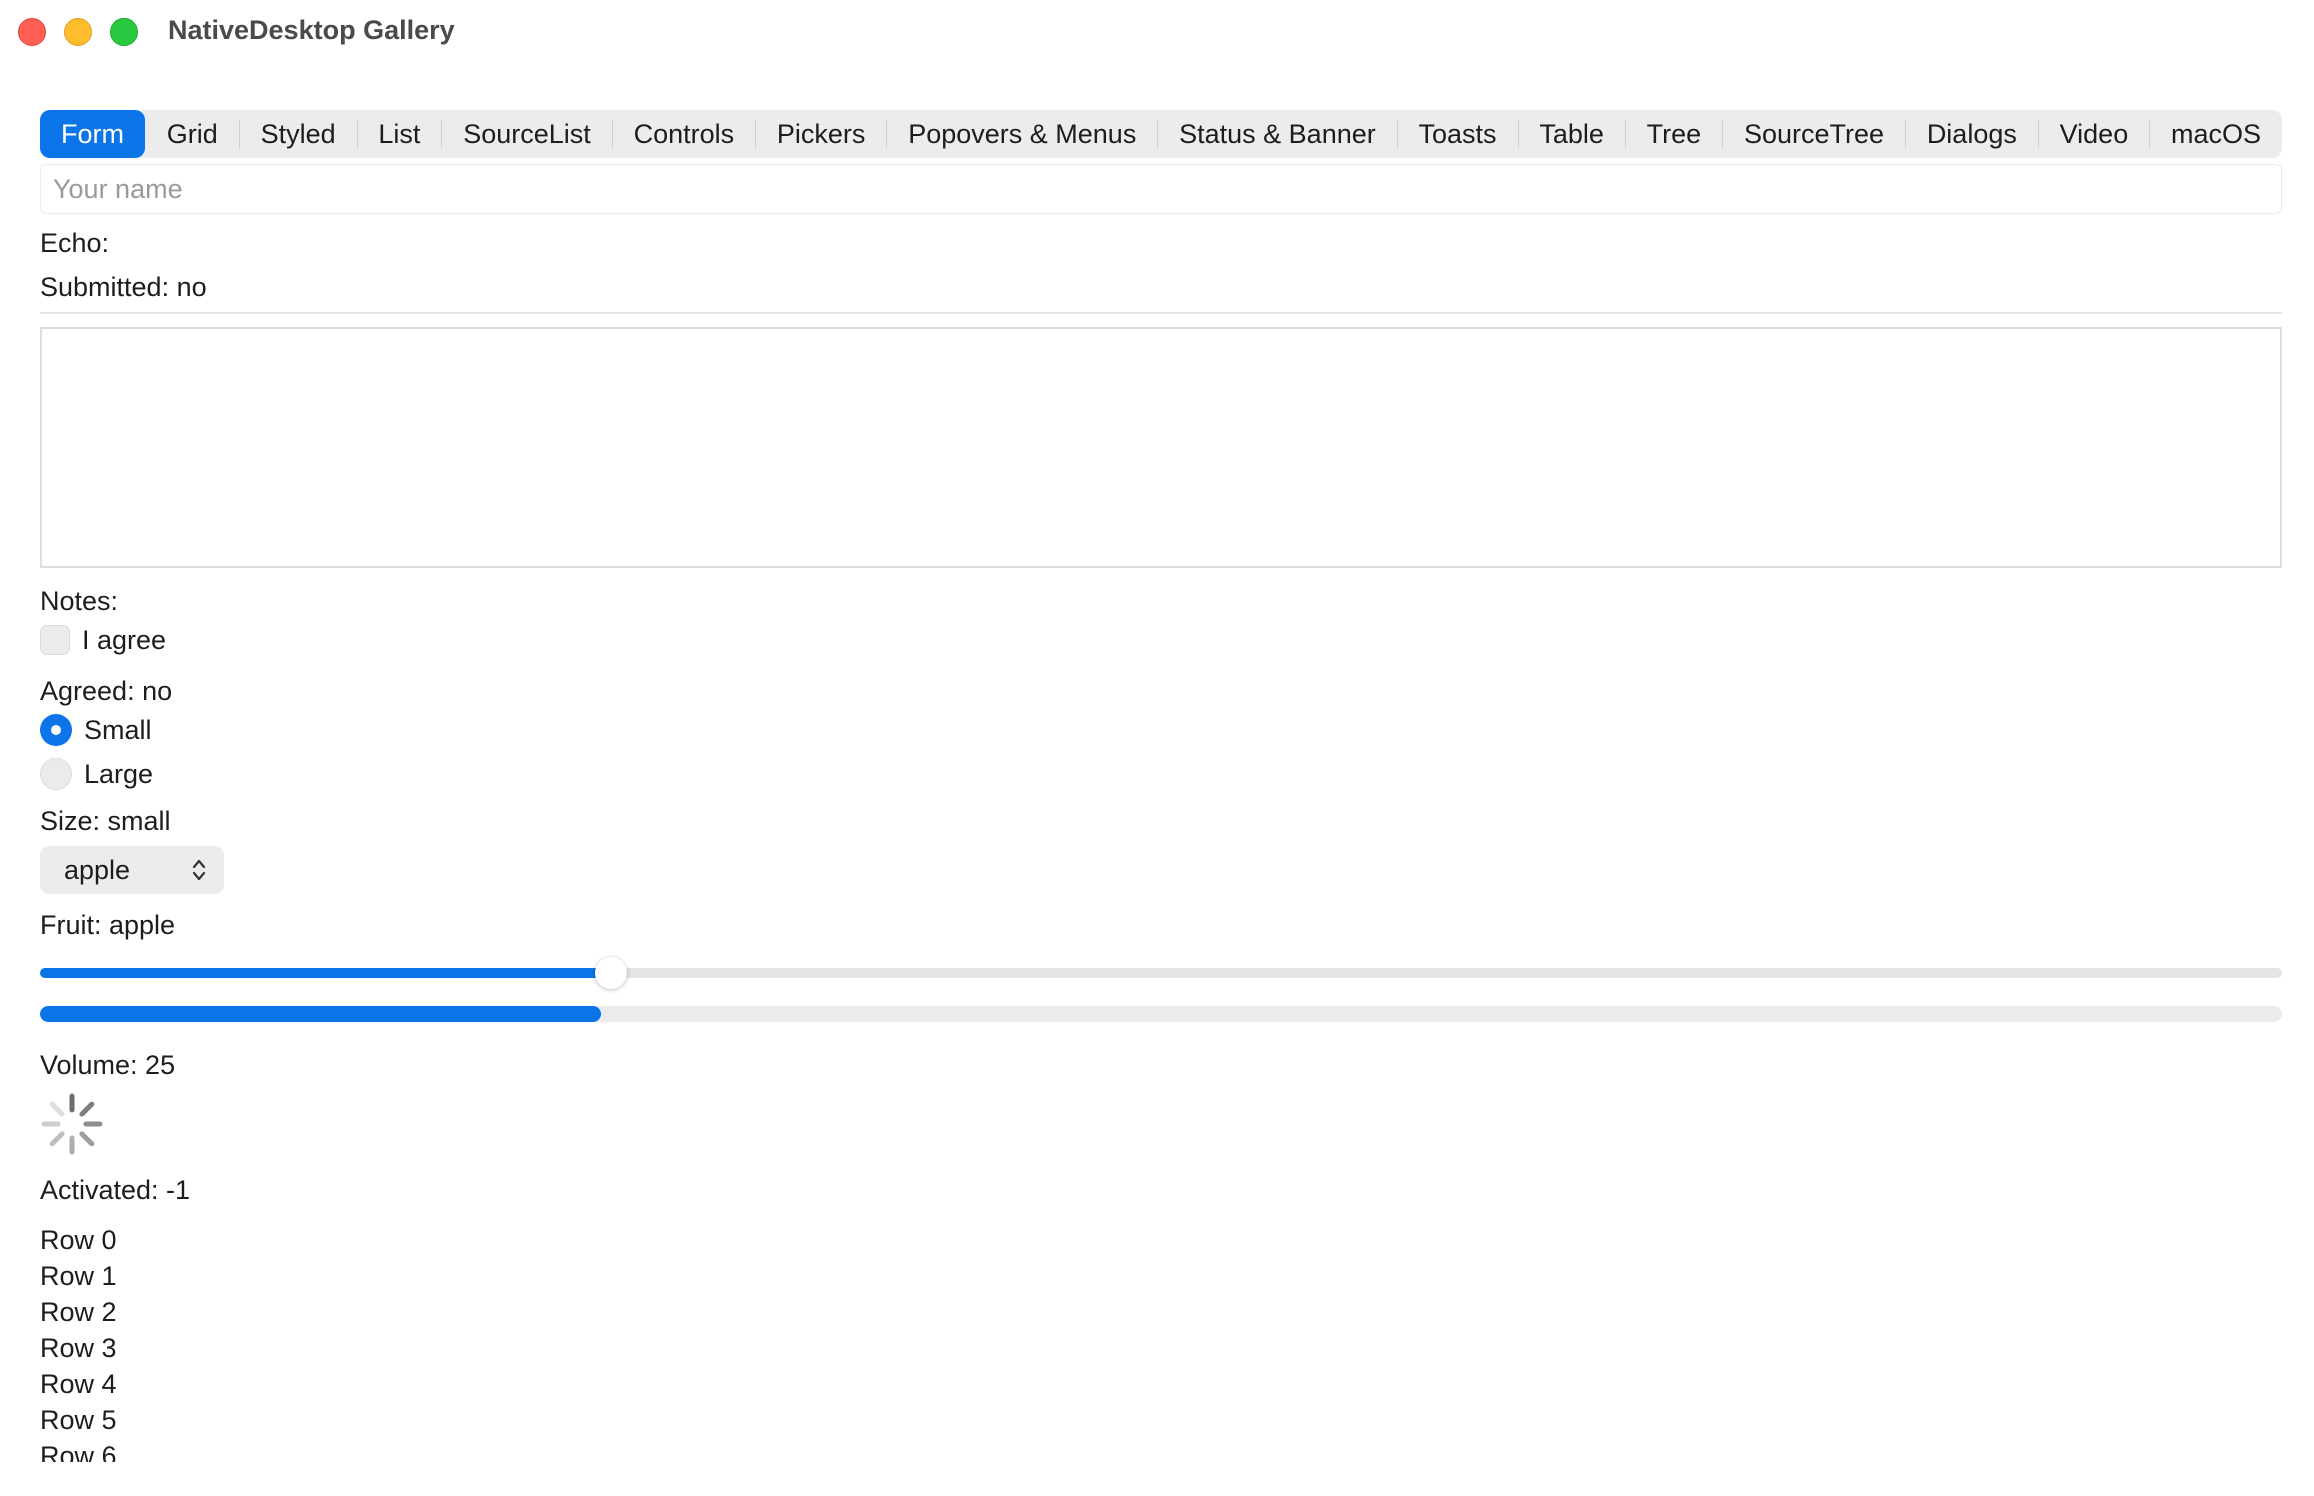  I want to click on progress-fill, so click(320, 1014).